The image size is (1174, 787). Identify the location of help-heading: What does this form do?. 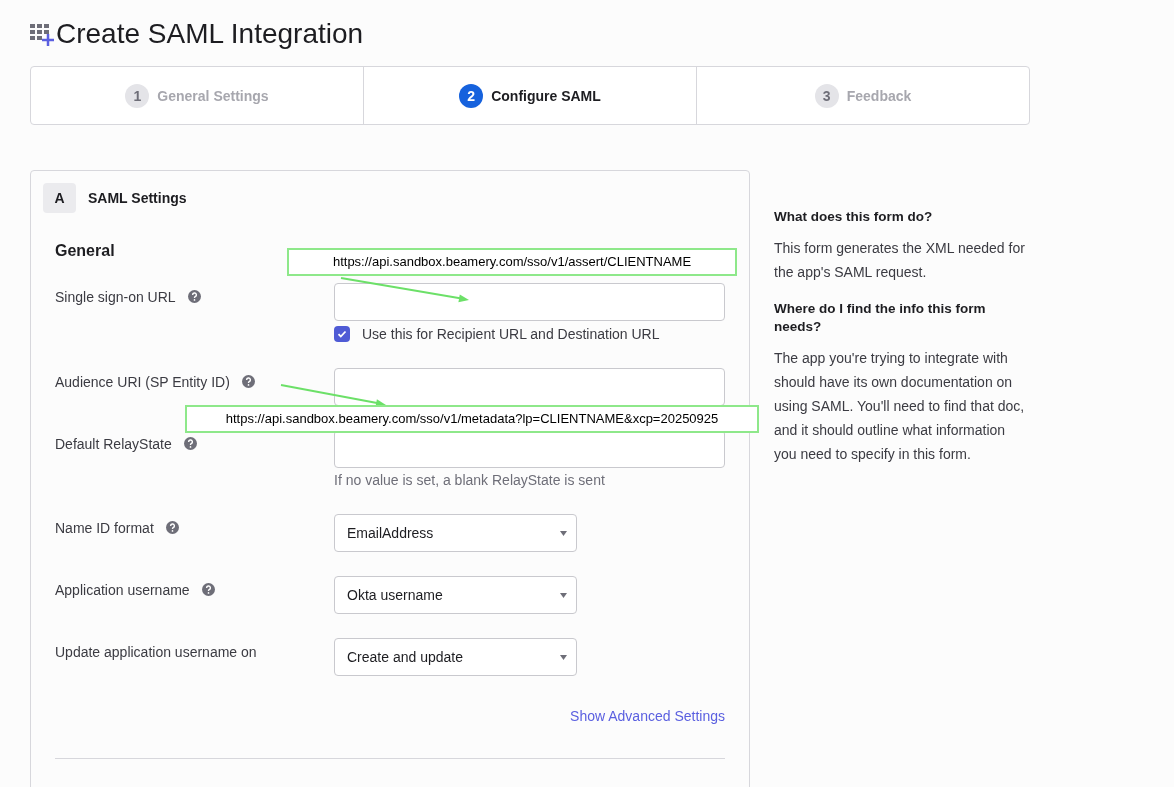
(854, 217).